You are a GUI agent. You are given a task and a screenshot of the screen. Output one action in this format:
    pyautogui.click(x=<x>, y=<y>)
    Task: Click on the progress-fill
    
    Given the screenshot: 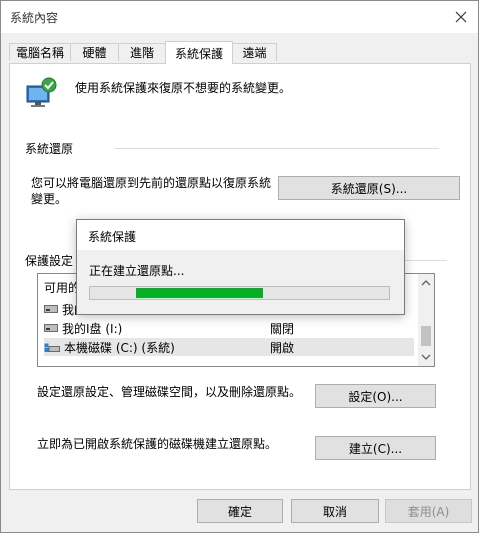 What is the action you would take?
    pyautogui.click(x=199, y=293)
    